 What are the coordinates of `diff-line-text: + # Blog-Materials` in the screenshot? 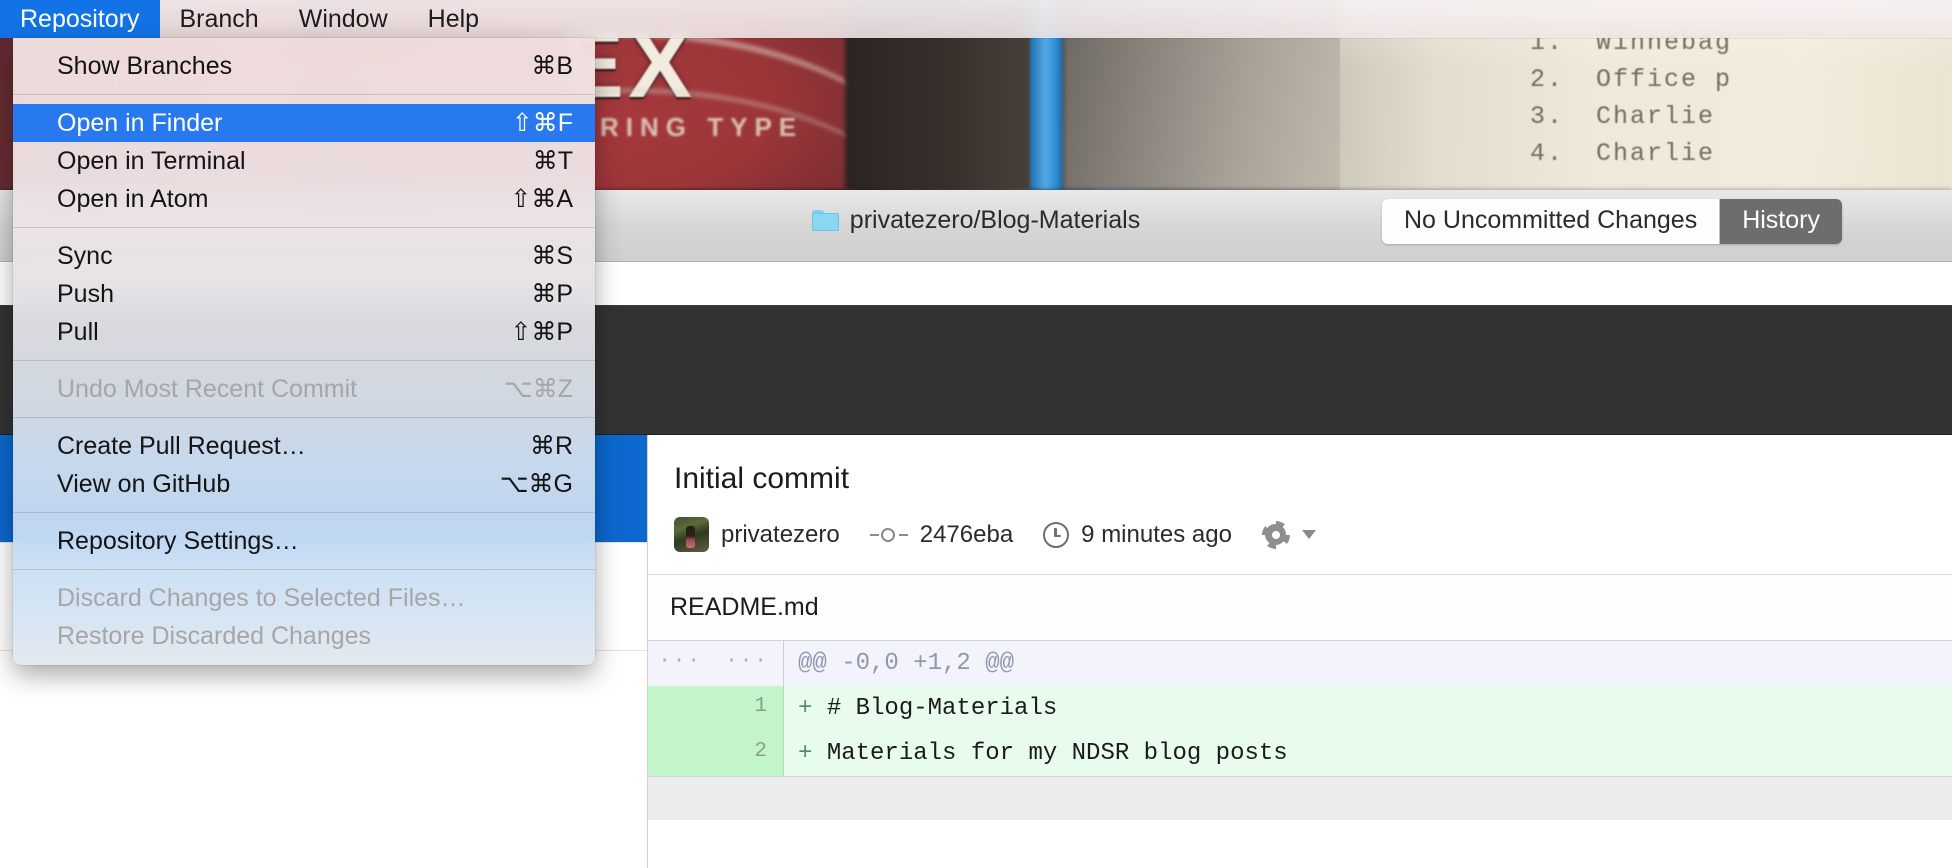 It's located at (1368, 708).